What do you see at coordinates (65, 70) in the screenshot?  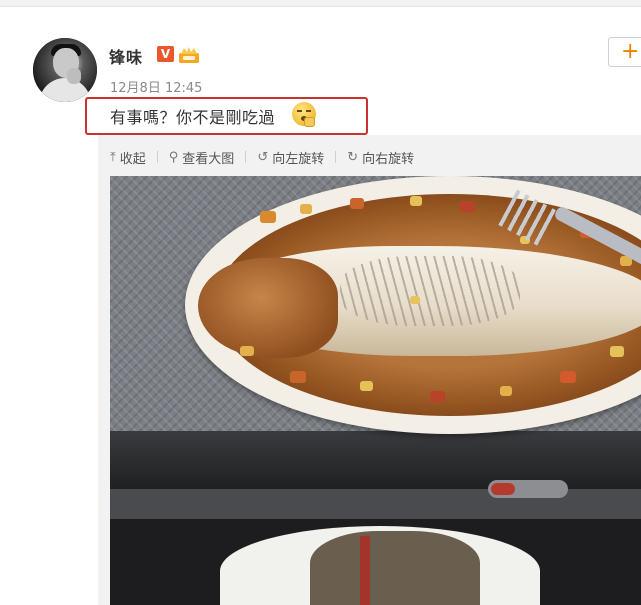 I see `avatar` at bounding box center [65, 70].